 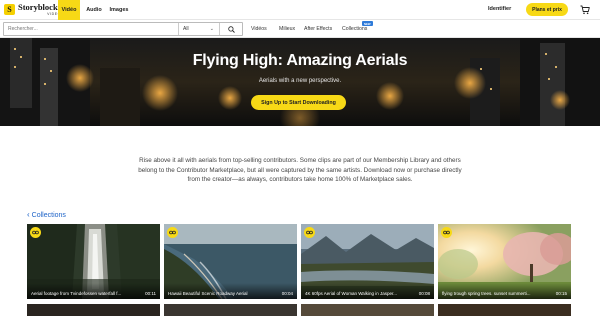 I want to click on new-badge: NEW, so click(x=367, y=23).